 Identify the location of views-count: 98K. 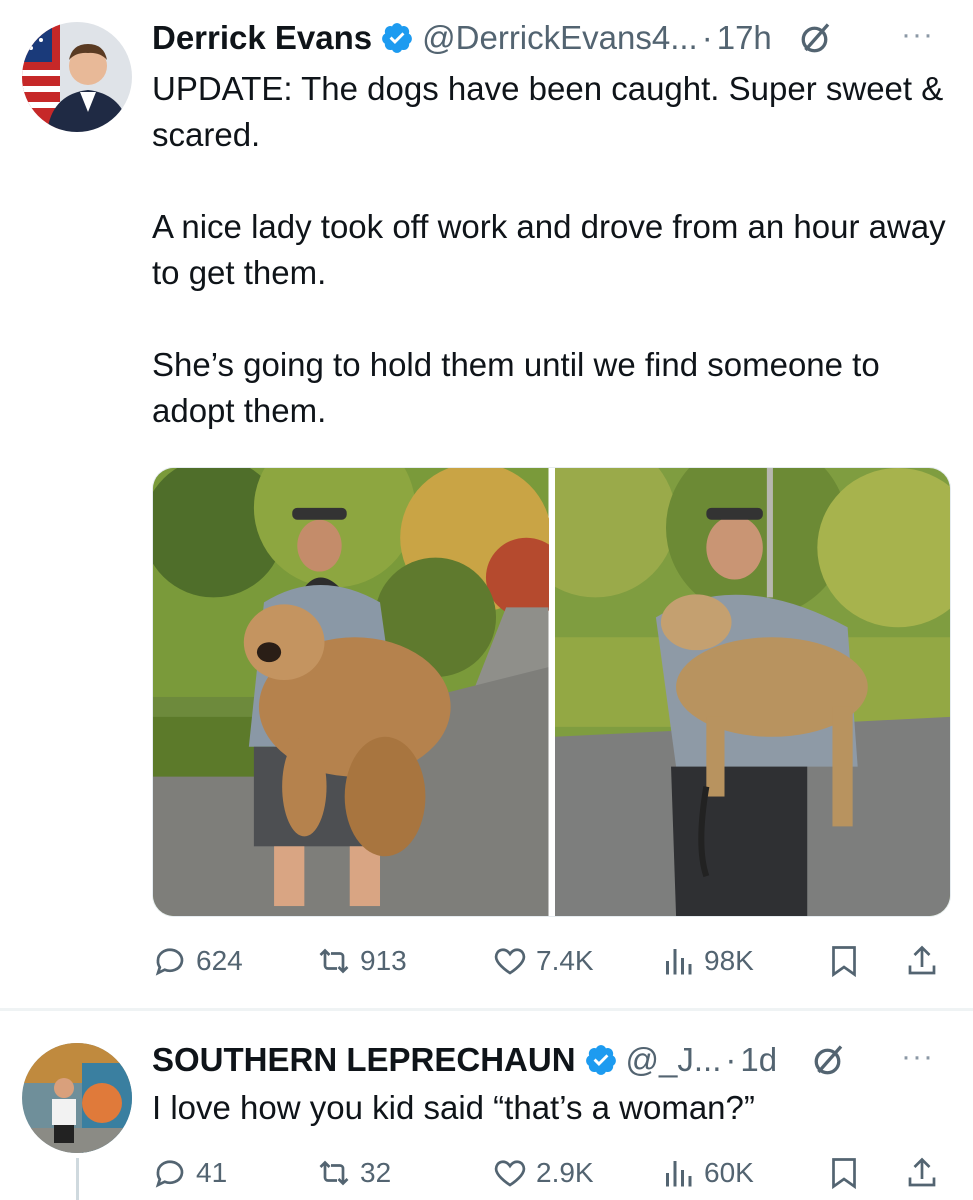
(729, 960).